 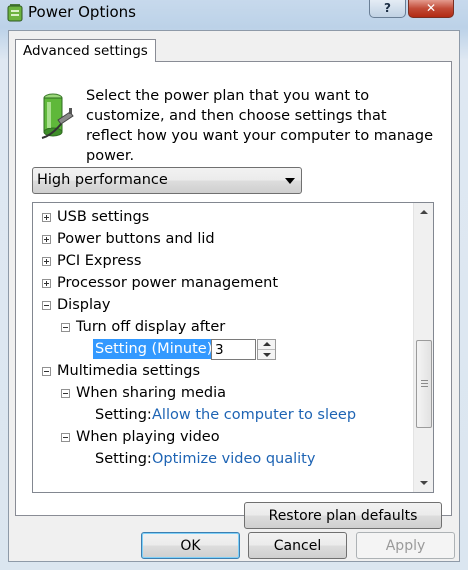 I want to click on window-title: Power Options, so click(x=82, y=12).